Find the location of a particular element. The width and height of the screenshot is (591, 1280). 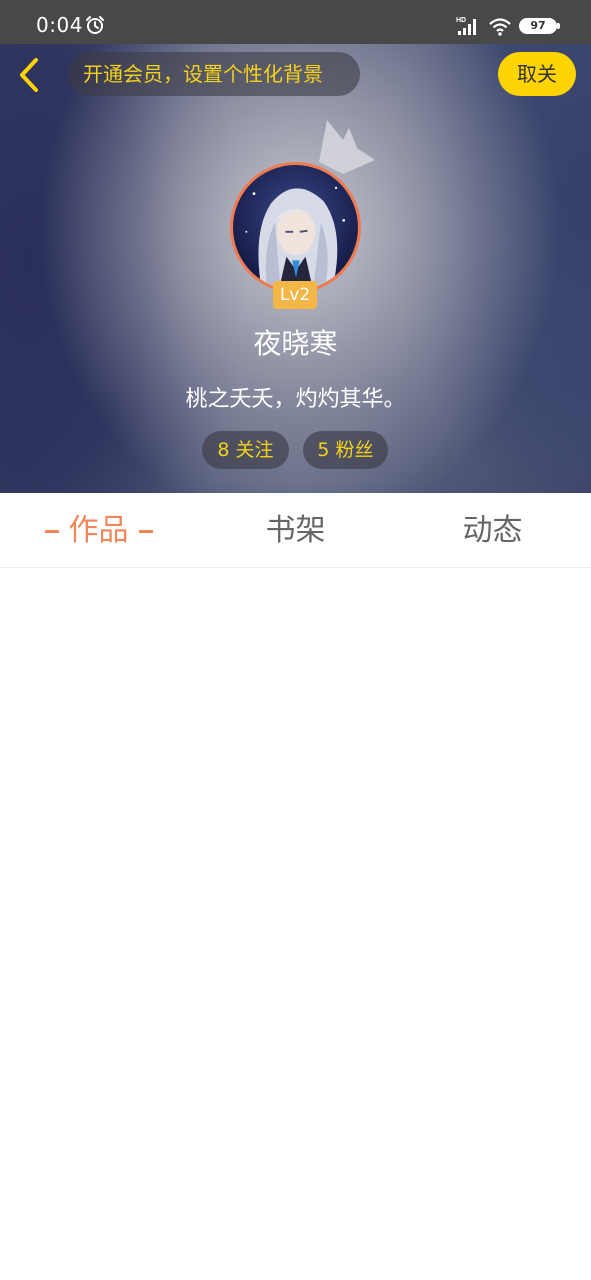

tab-activity: 动态 is located at coordinates (492, 530).